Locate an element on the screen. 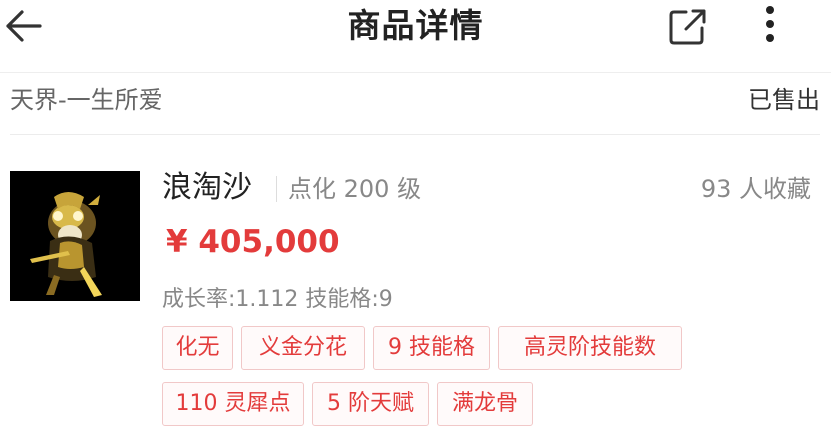 The height and width of the screenshot is (430, 831). seller-row: 天界-一生所爱 已售出 is located at coordinates (415, 100).